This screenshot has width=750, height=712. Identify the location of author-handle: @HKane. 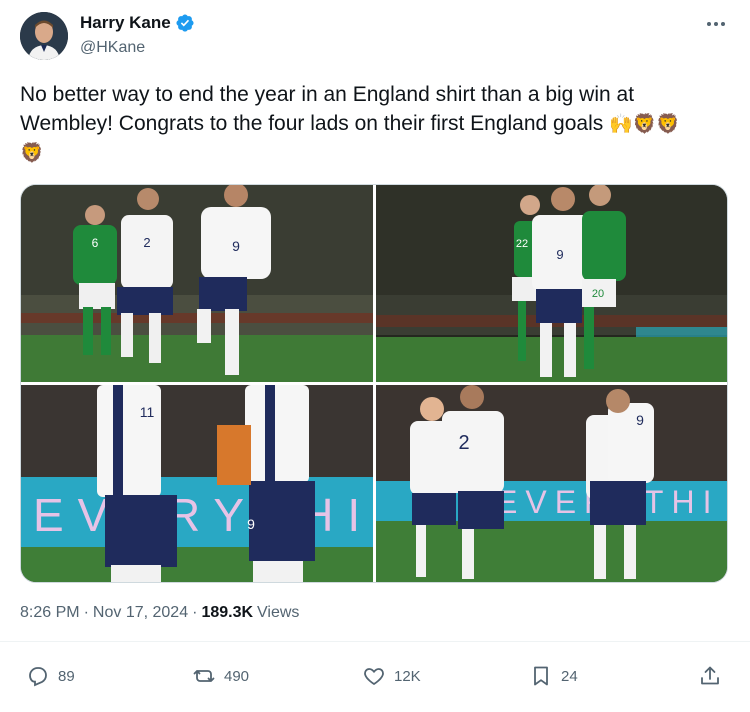
(112, 48).